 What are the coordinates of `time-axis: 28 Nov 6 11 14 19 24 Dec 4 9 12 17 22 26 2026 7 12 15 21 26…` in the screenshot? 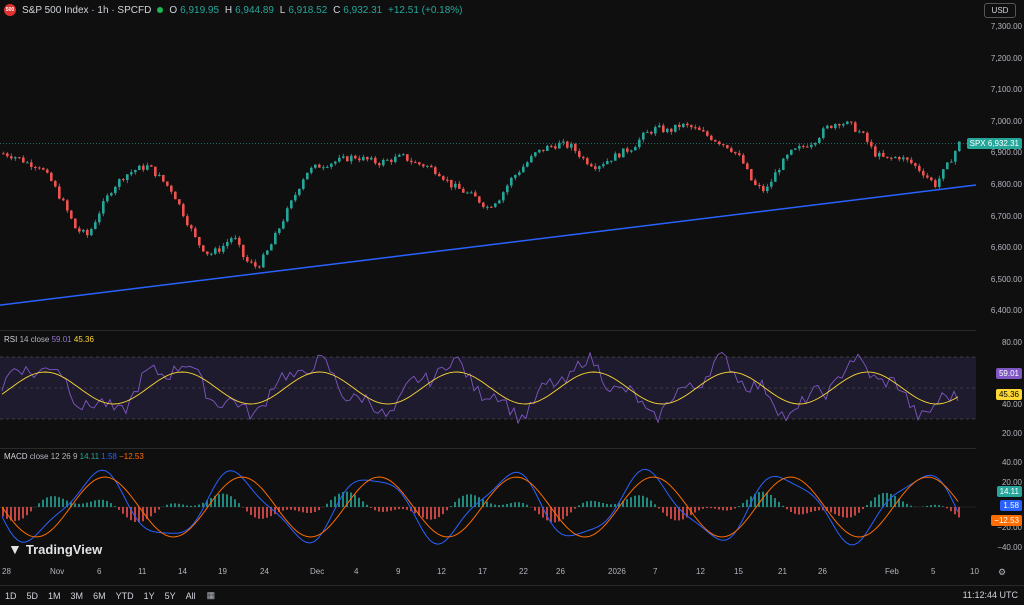 It's located at (489, 572).